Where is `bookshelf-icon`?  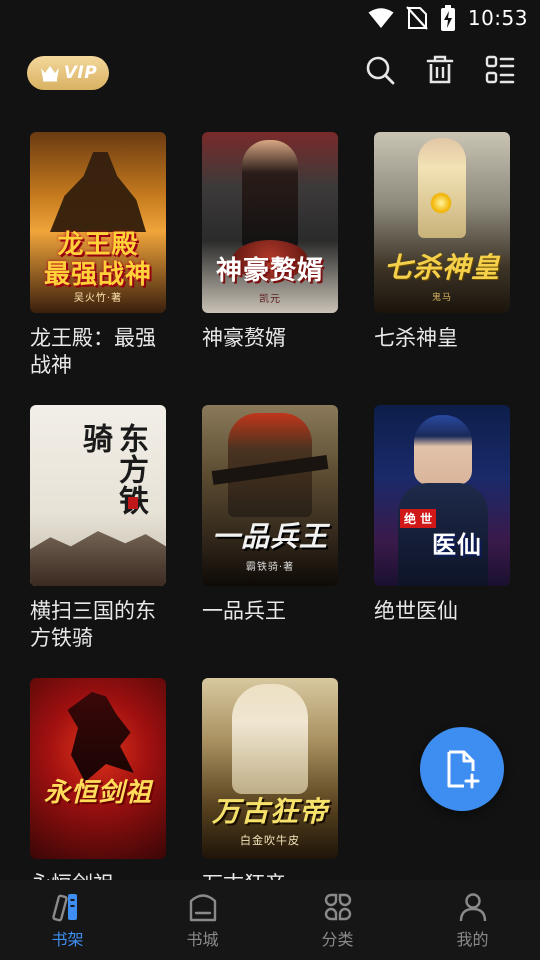 bookshelf-icon is located at coordinates (64, 908).